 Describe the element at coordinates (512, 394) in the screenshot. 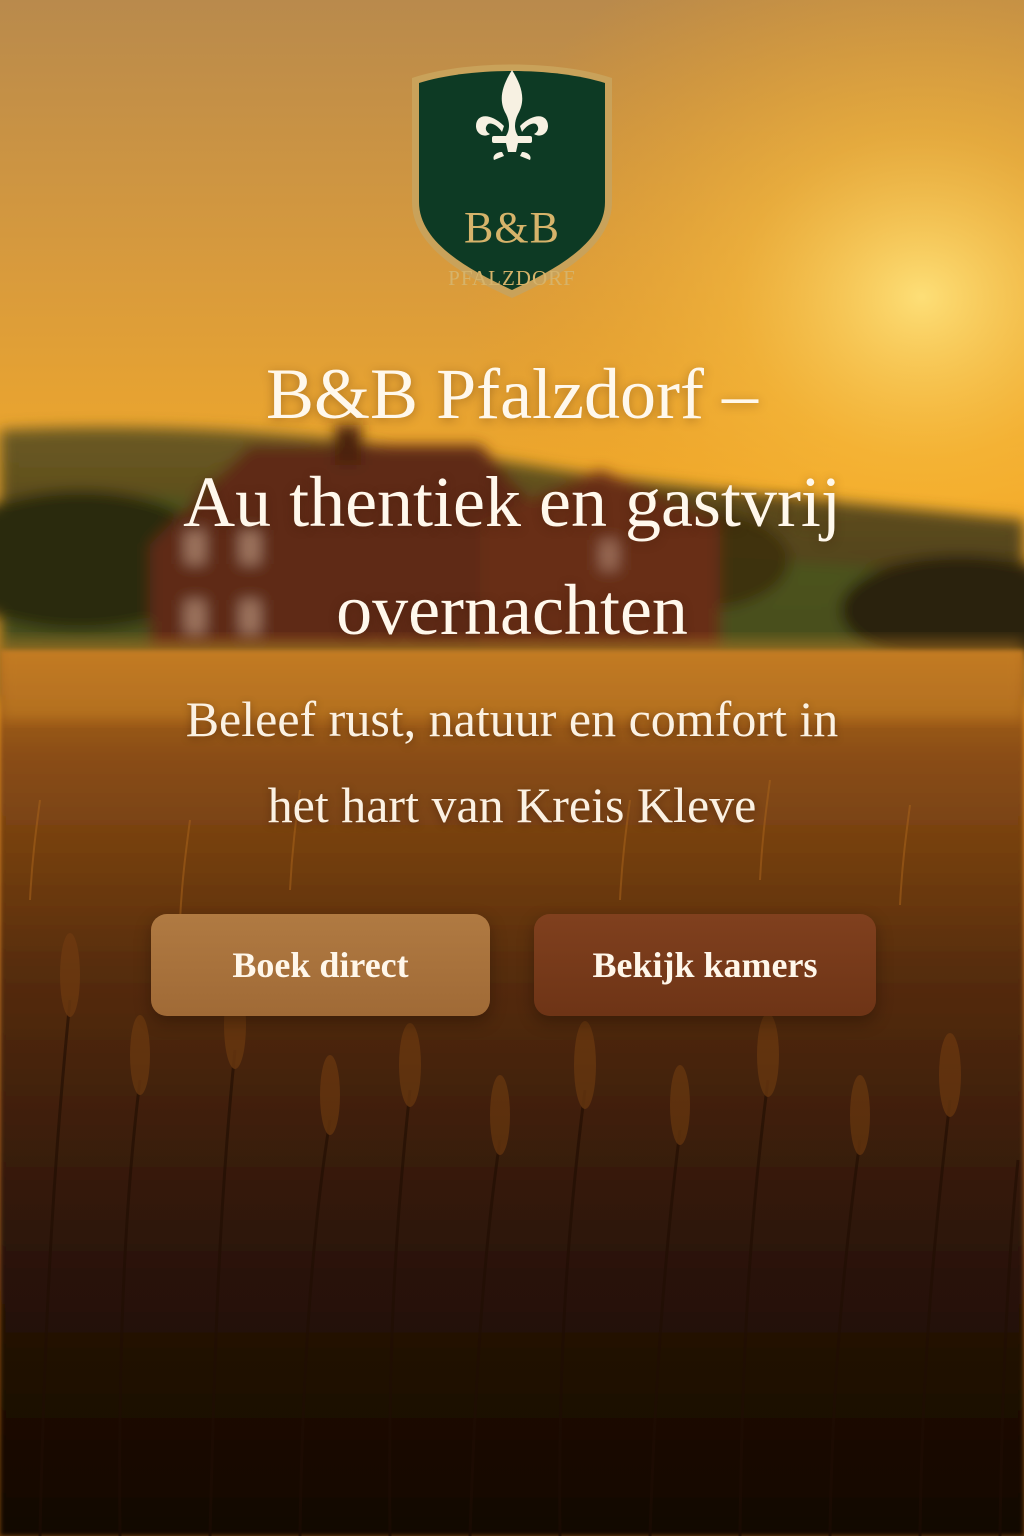

I see `hero-title-line-1: B&B Pfalzdorf –` at that location.